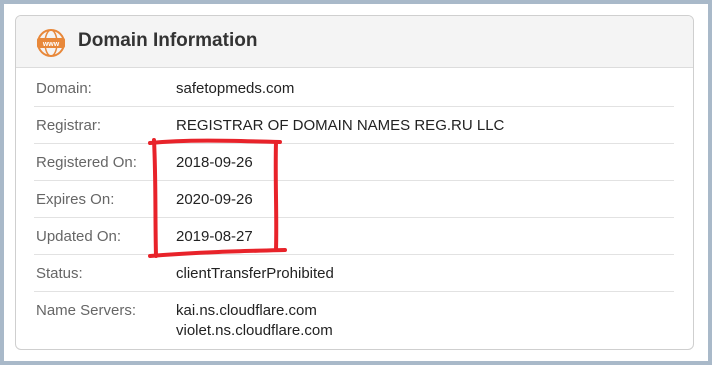 The width and height of the screenshot is (712, 365). I want to click on www-icon-text: www, so click(51, 44).